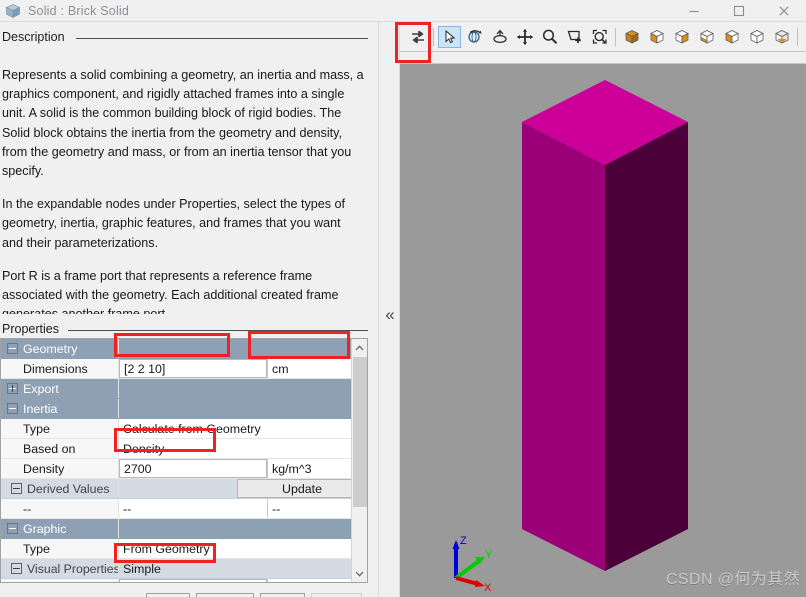 The height and width of the screenshot is (597, 806). What do you see at coordinates (603, 58) in the screenshot?
I see `viewer-secondary-toolbar` at bounding box center [603, 58].